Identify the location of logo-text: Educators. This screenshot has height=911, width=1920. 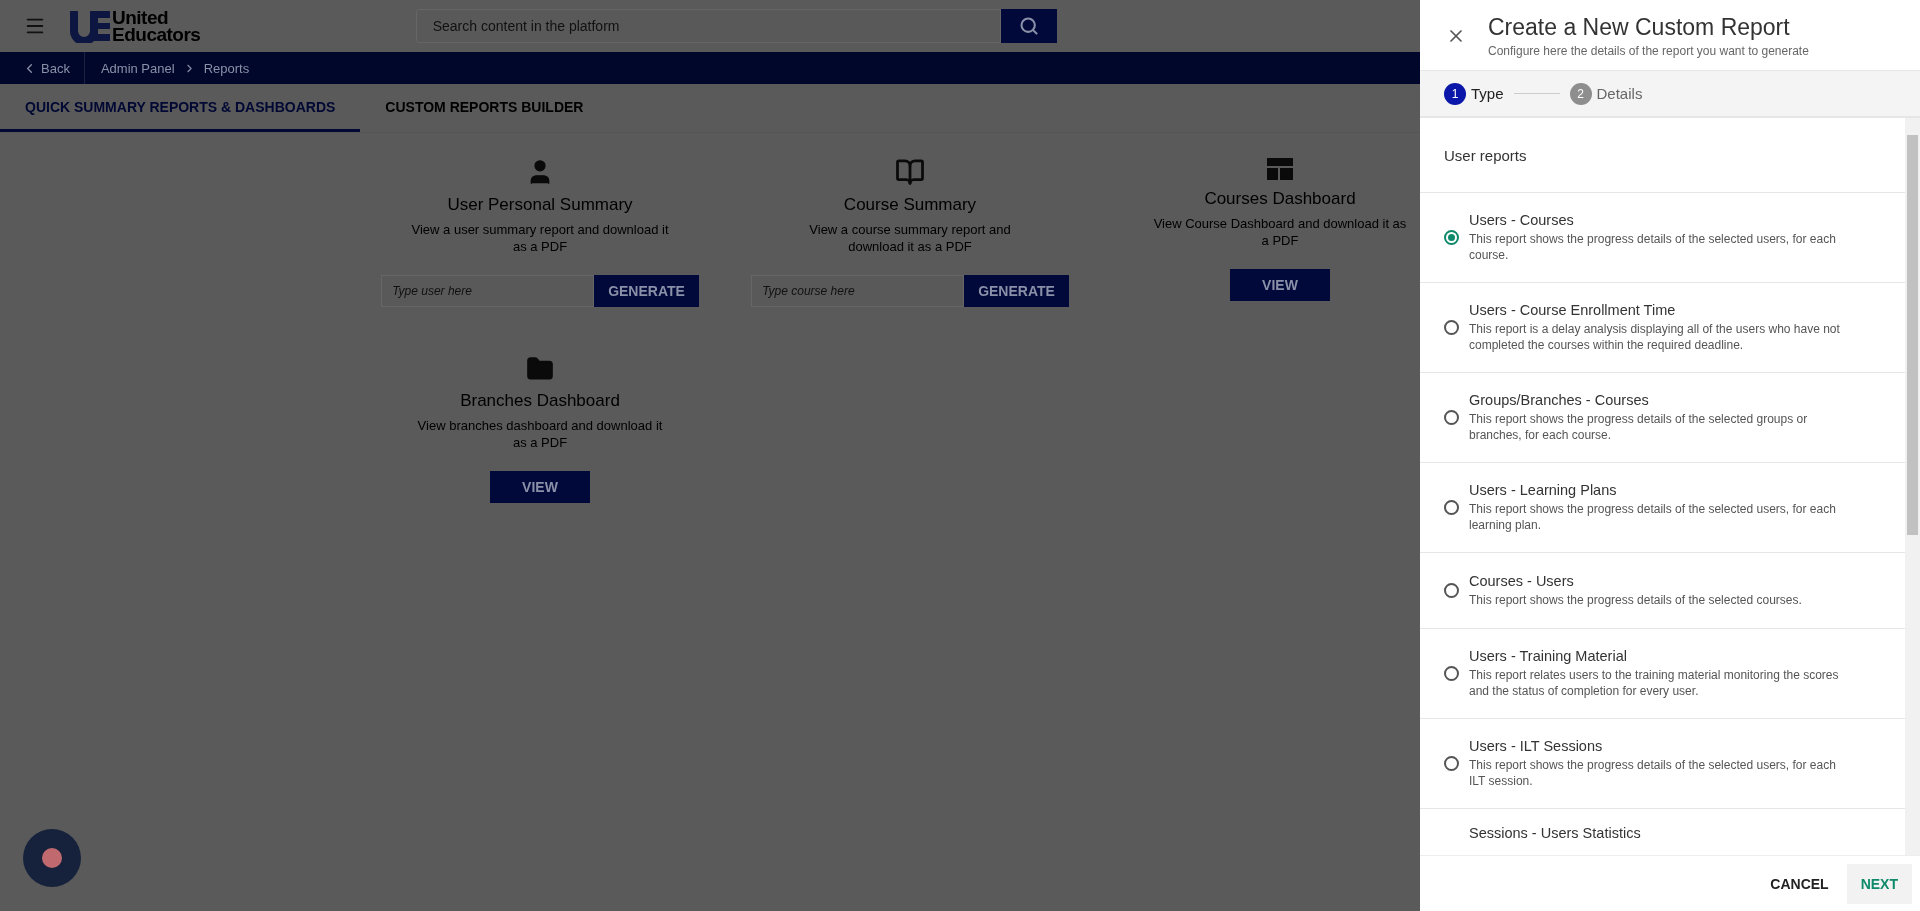
(156, 34).